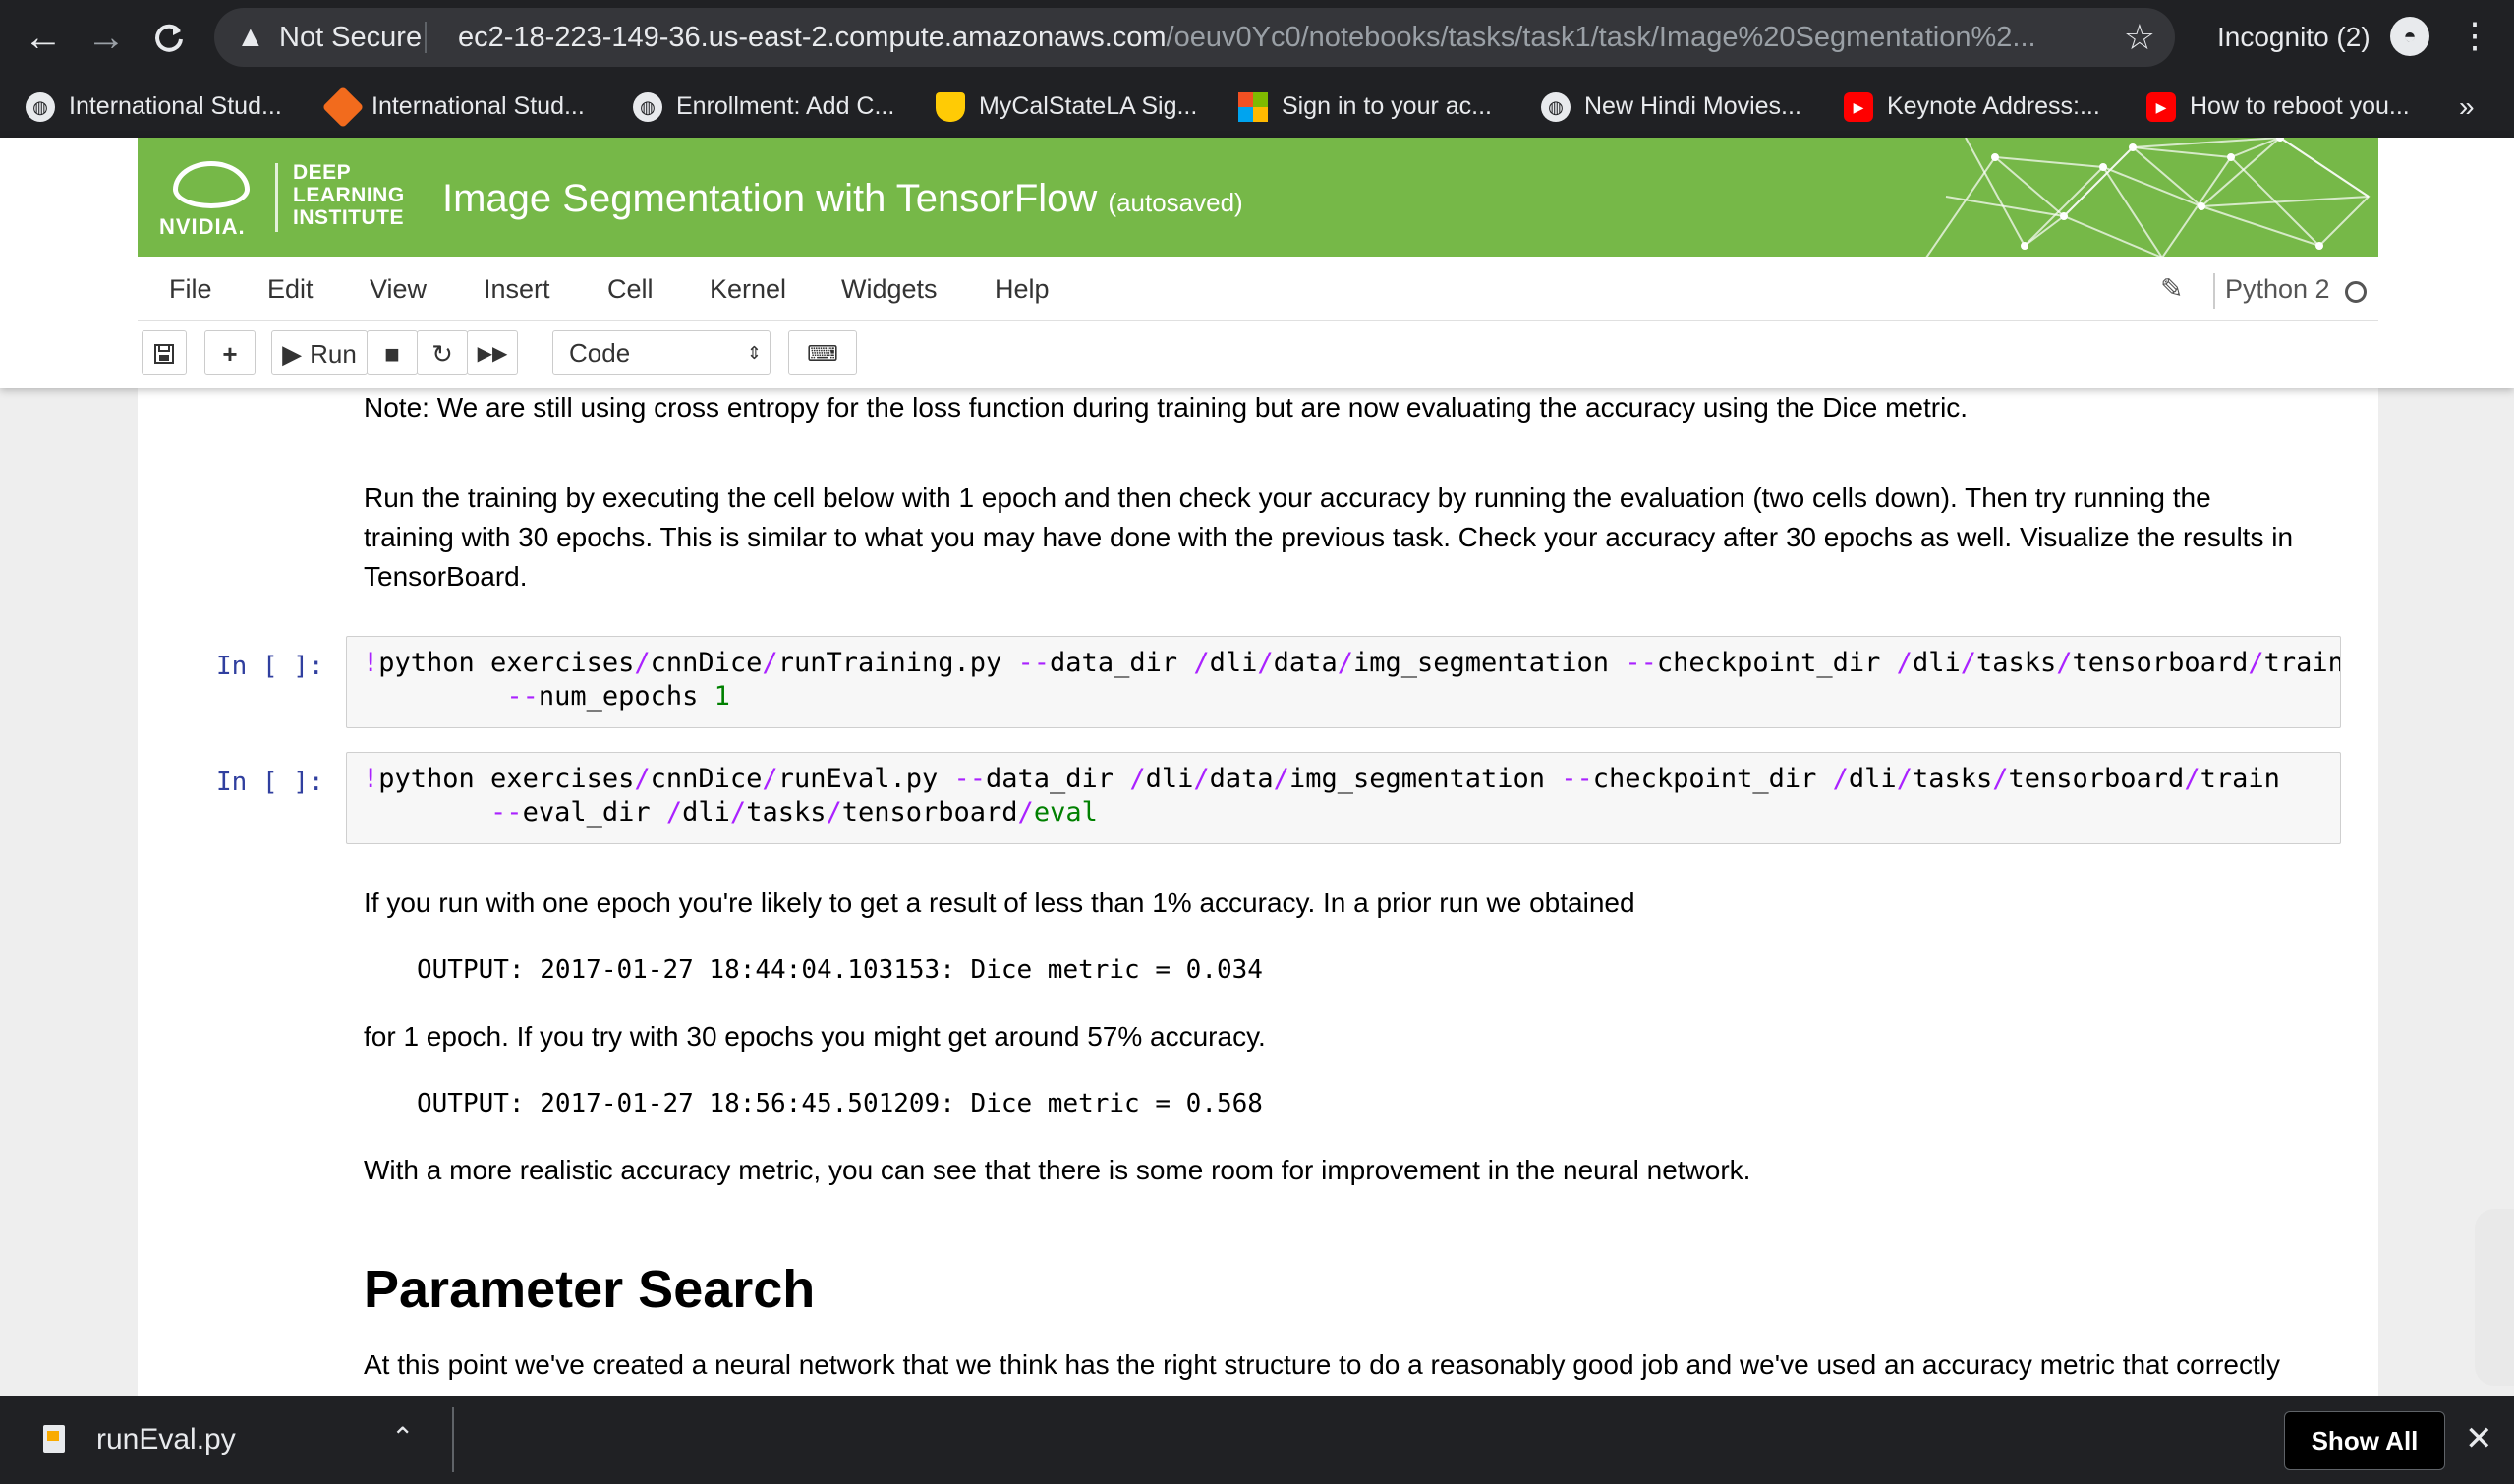  I want to click on menu-kernel: Kernel, so click(748, 288).